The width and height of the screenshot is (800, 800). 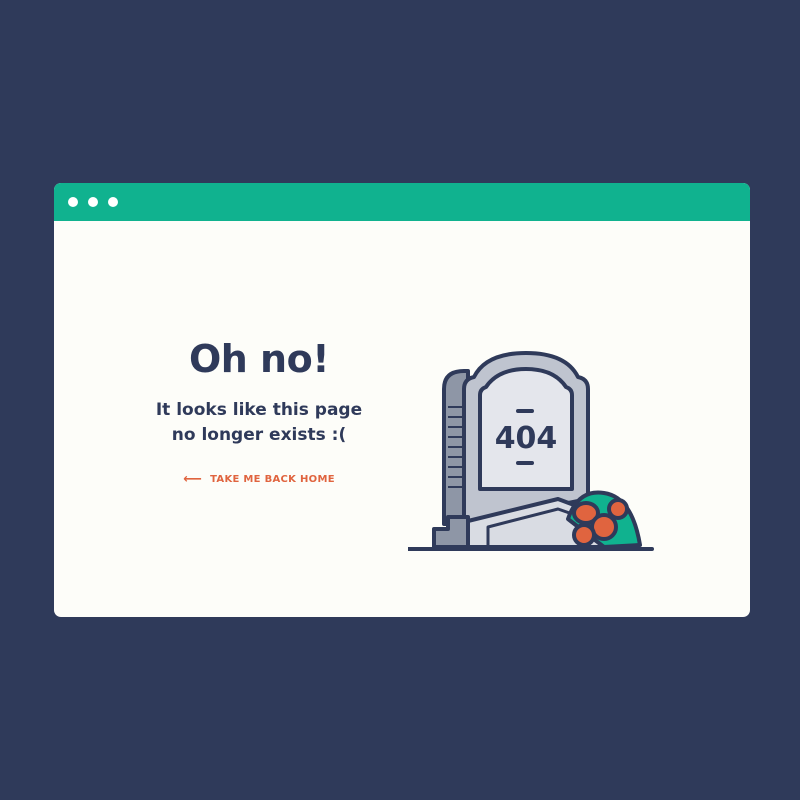 I want to click on error-description-line: It looks like this page, so click(x=259, y=410).